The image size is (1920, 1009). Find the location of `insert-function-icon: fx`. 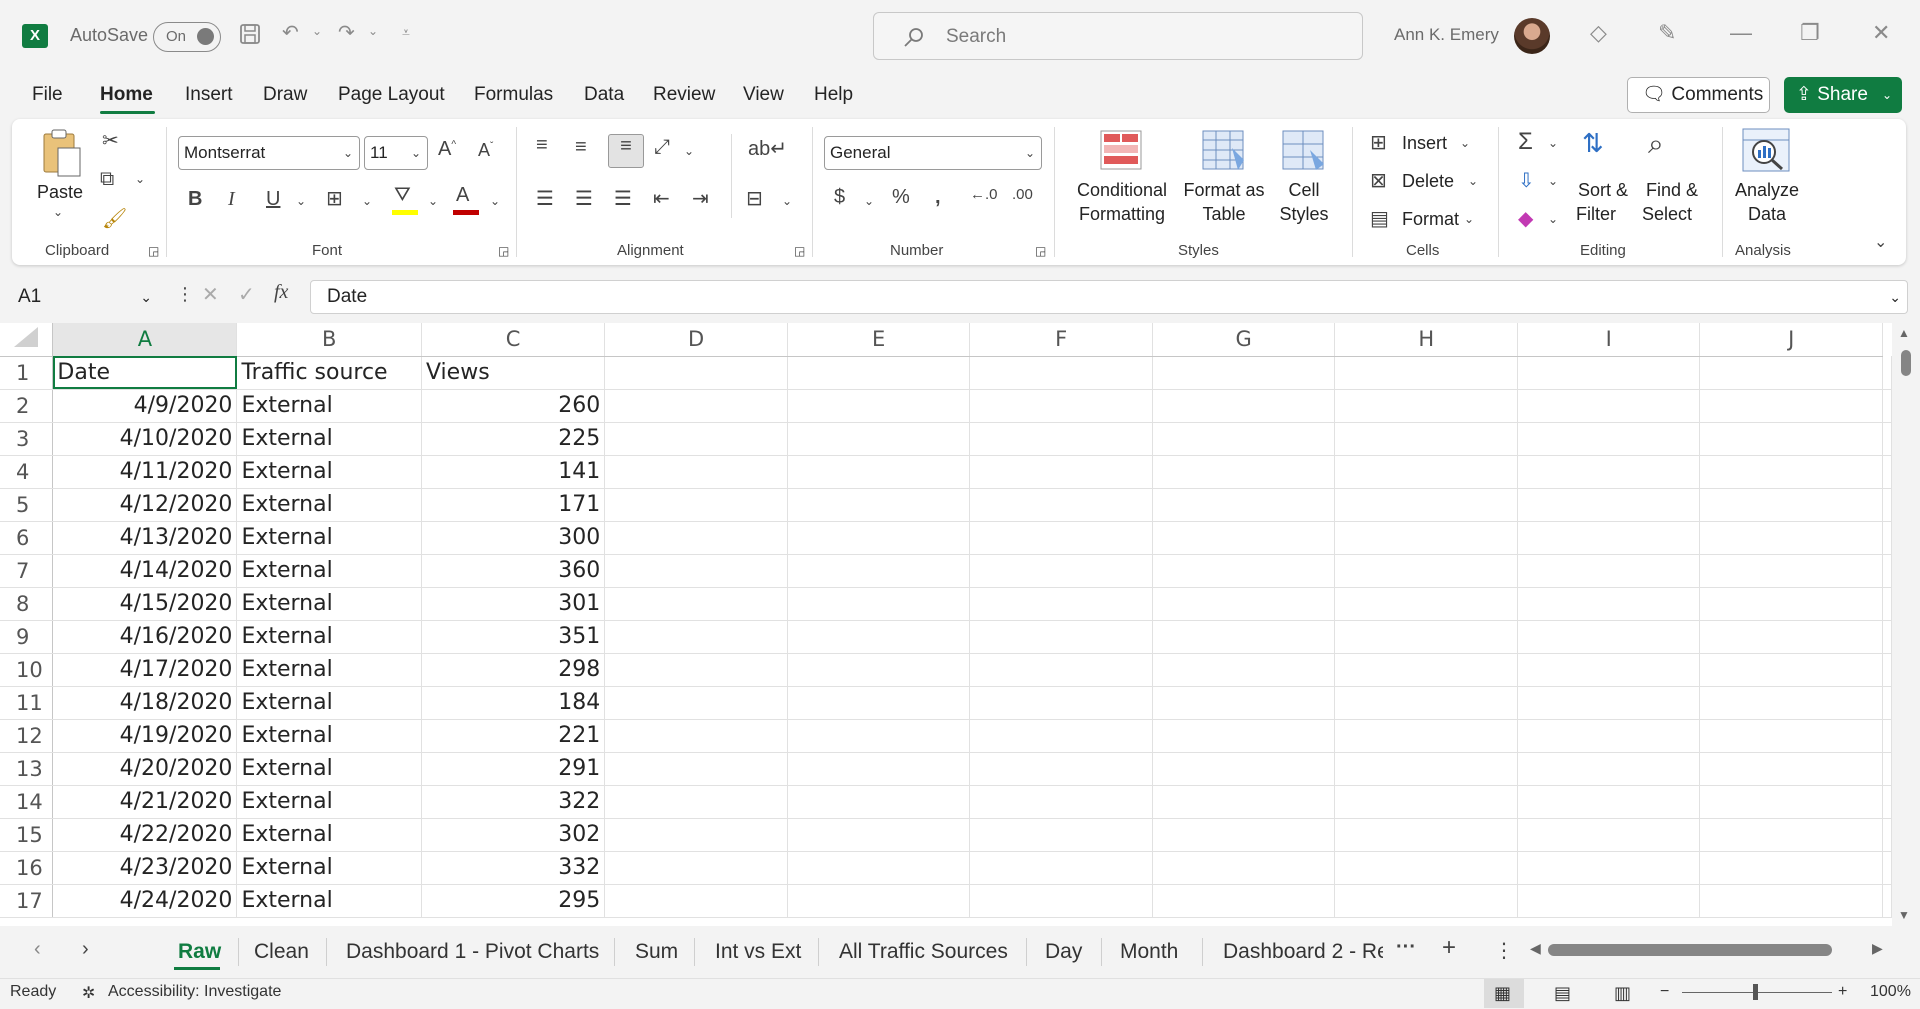

insert-function-icon: fx is located at coordinates (281, 292).